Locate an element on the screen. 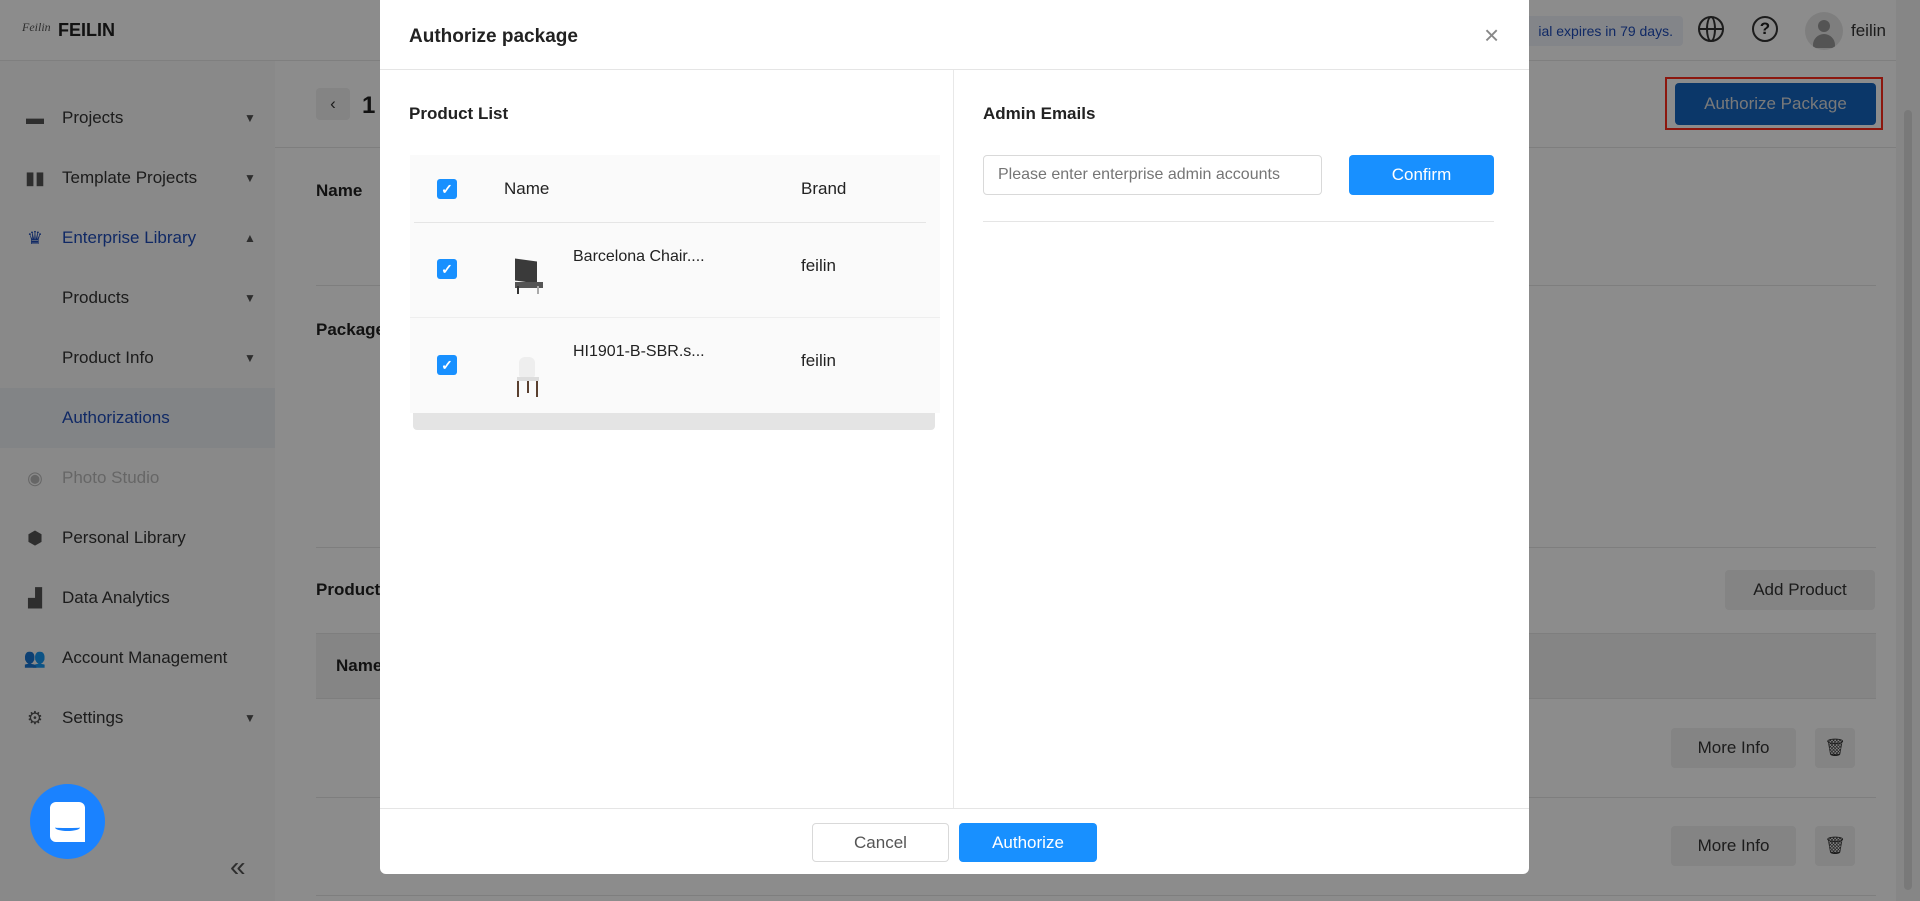 The image size is (1920, 901). column-header-brand: Brand is located at coordinates (824, 188).